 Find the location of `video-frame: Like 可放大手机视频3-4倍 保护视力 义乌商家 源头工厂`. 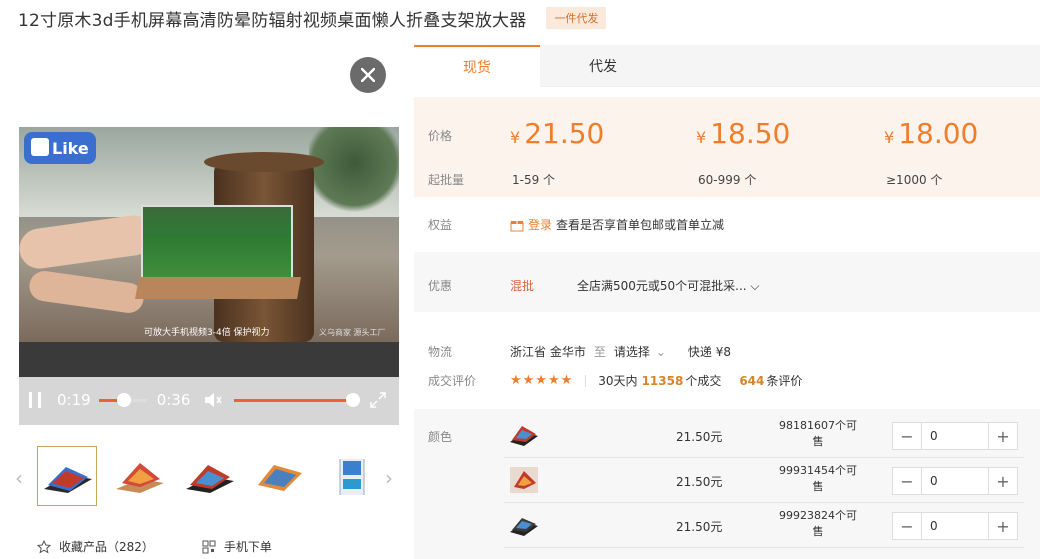

video-frame: Like 可放大手机视频3-4倍 保护视力 义乌商家 源头工厂 is located at coordinates (209, 234).